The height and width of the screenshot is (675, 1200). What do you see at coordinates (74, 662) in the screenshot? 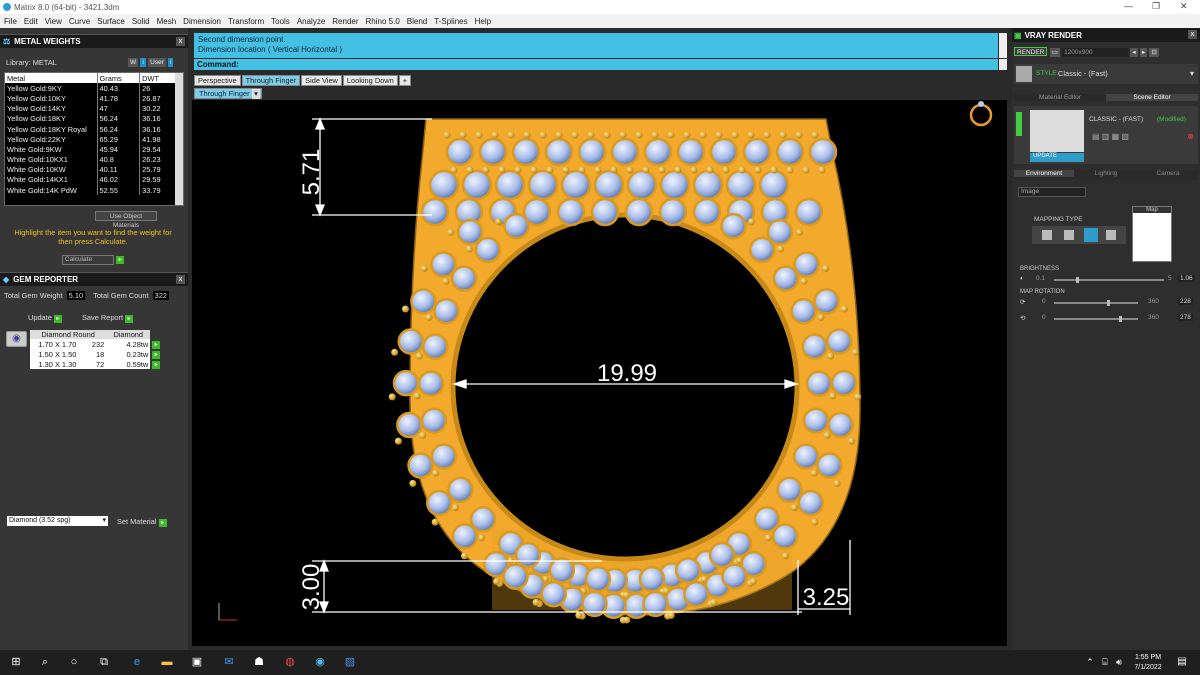
I see `cortana-icon: ○` at bounding box center [74, 662].